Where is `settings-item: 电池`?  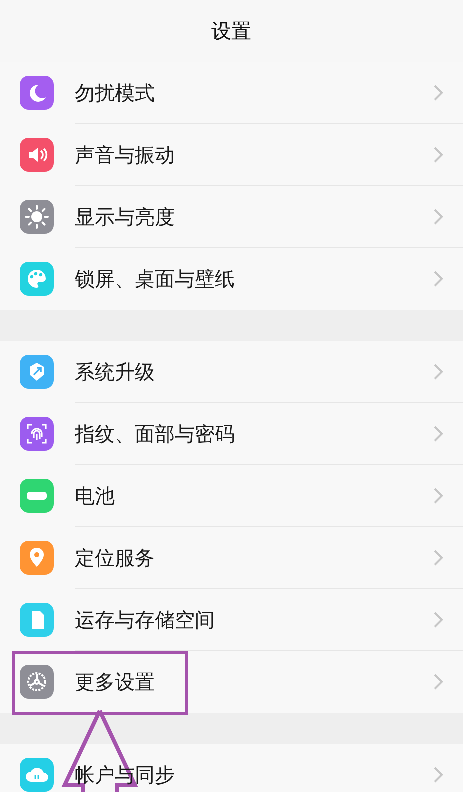
settings-item: 电池 is located at coordinates (254, 496).